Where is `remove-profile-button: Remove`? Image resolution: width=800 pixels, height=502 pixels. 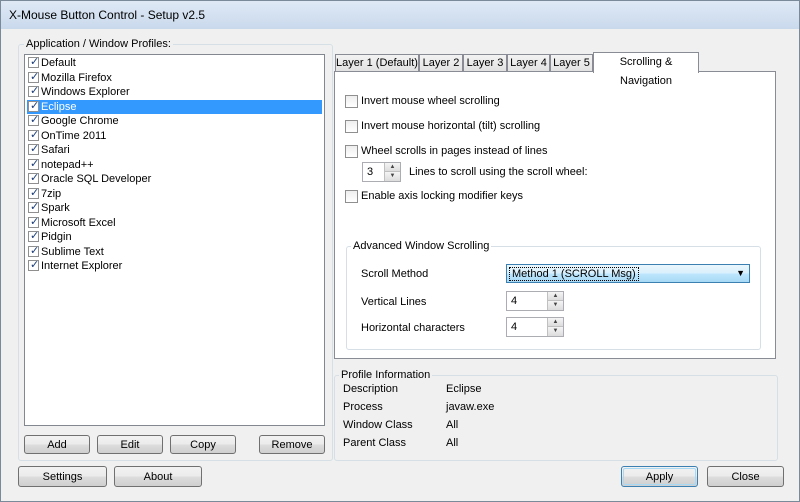
remove-profile-button: Remove is located at coordinates (292, 444).